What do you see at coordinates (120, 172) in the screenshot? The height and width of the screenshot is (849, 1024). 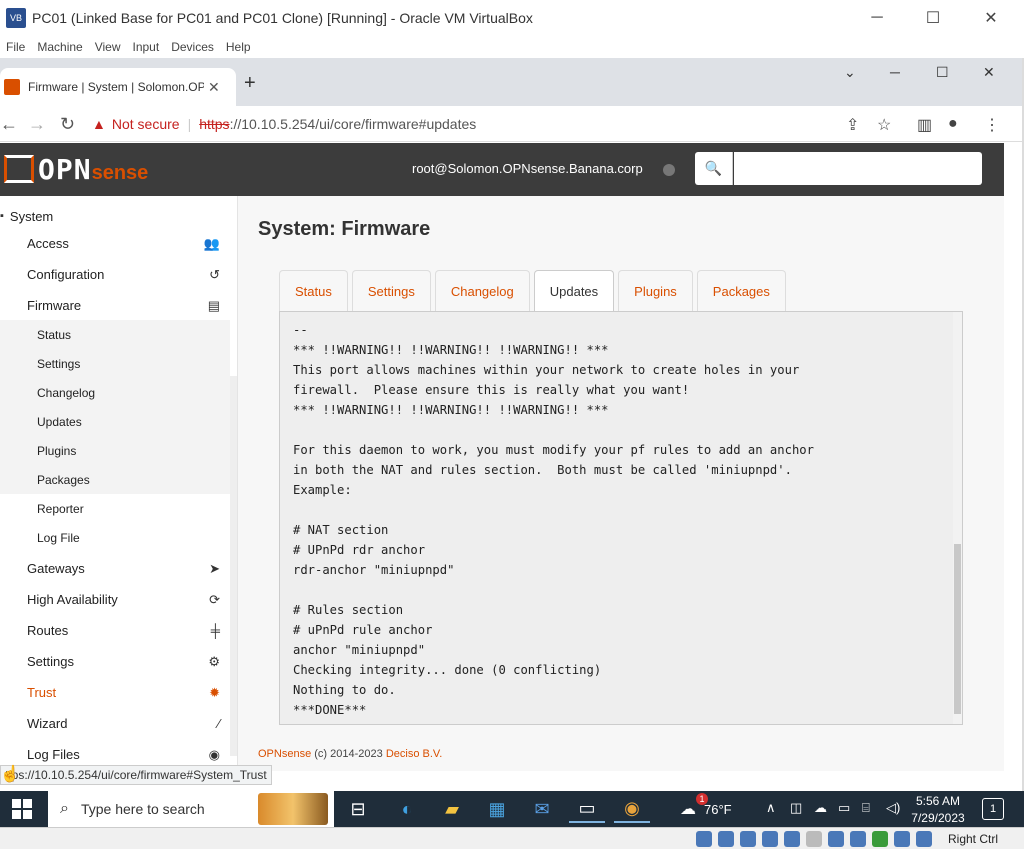 I see `logo-sense-text: sense` at bounding box center [120, 172].